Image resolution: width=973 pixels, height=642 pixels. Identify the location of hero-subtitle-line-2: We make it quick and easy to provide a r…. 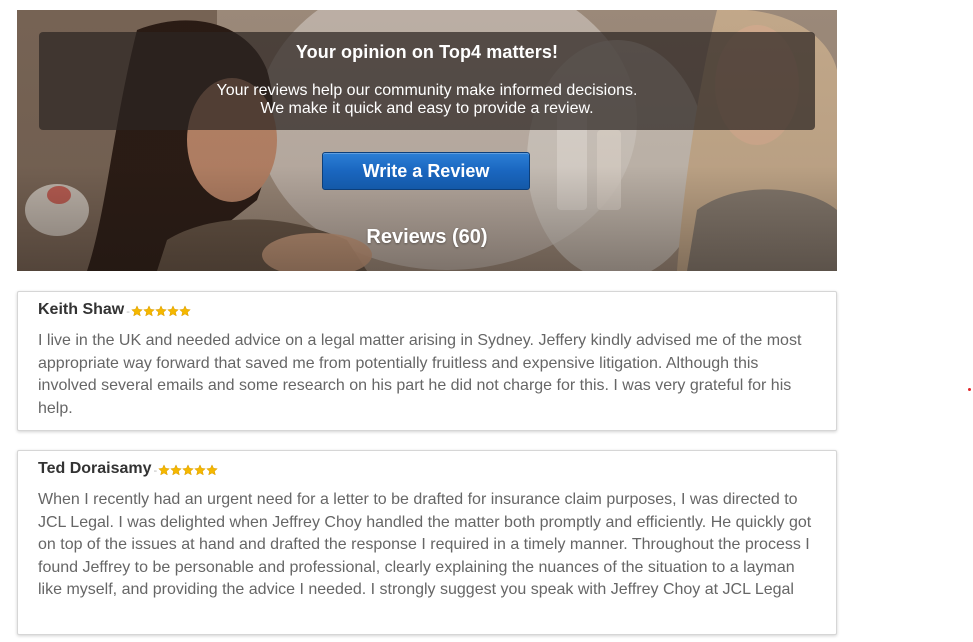
(427, 108).